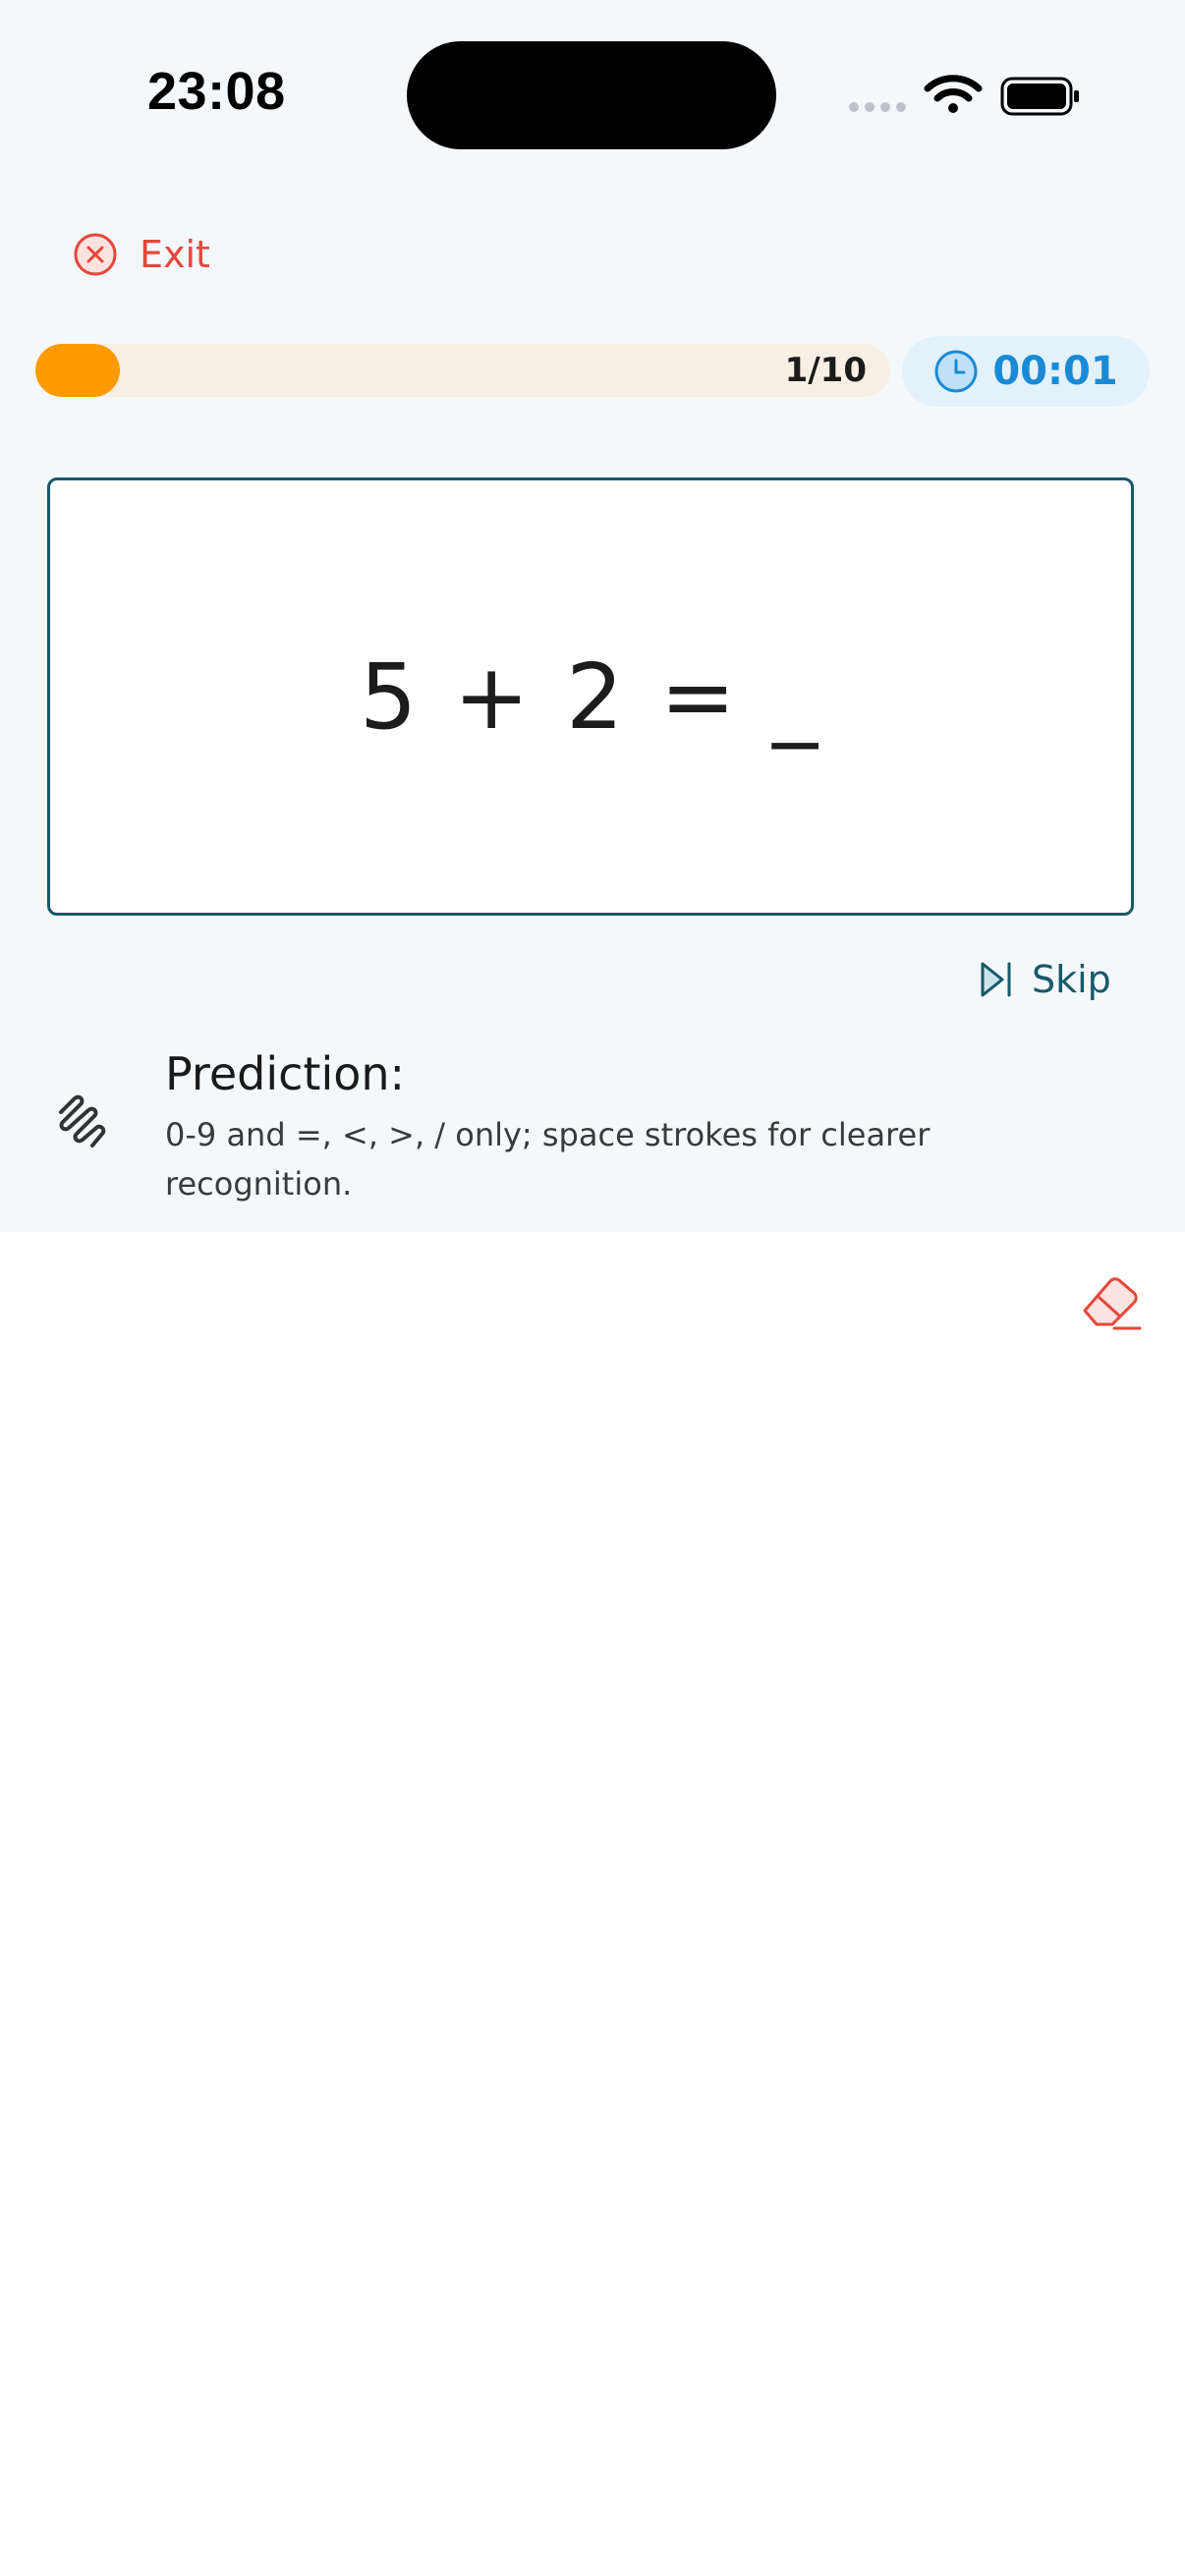  Describe the element at coordinates (175, 254) in the screenshot. I see `exit-label: Exit` at that location.